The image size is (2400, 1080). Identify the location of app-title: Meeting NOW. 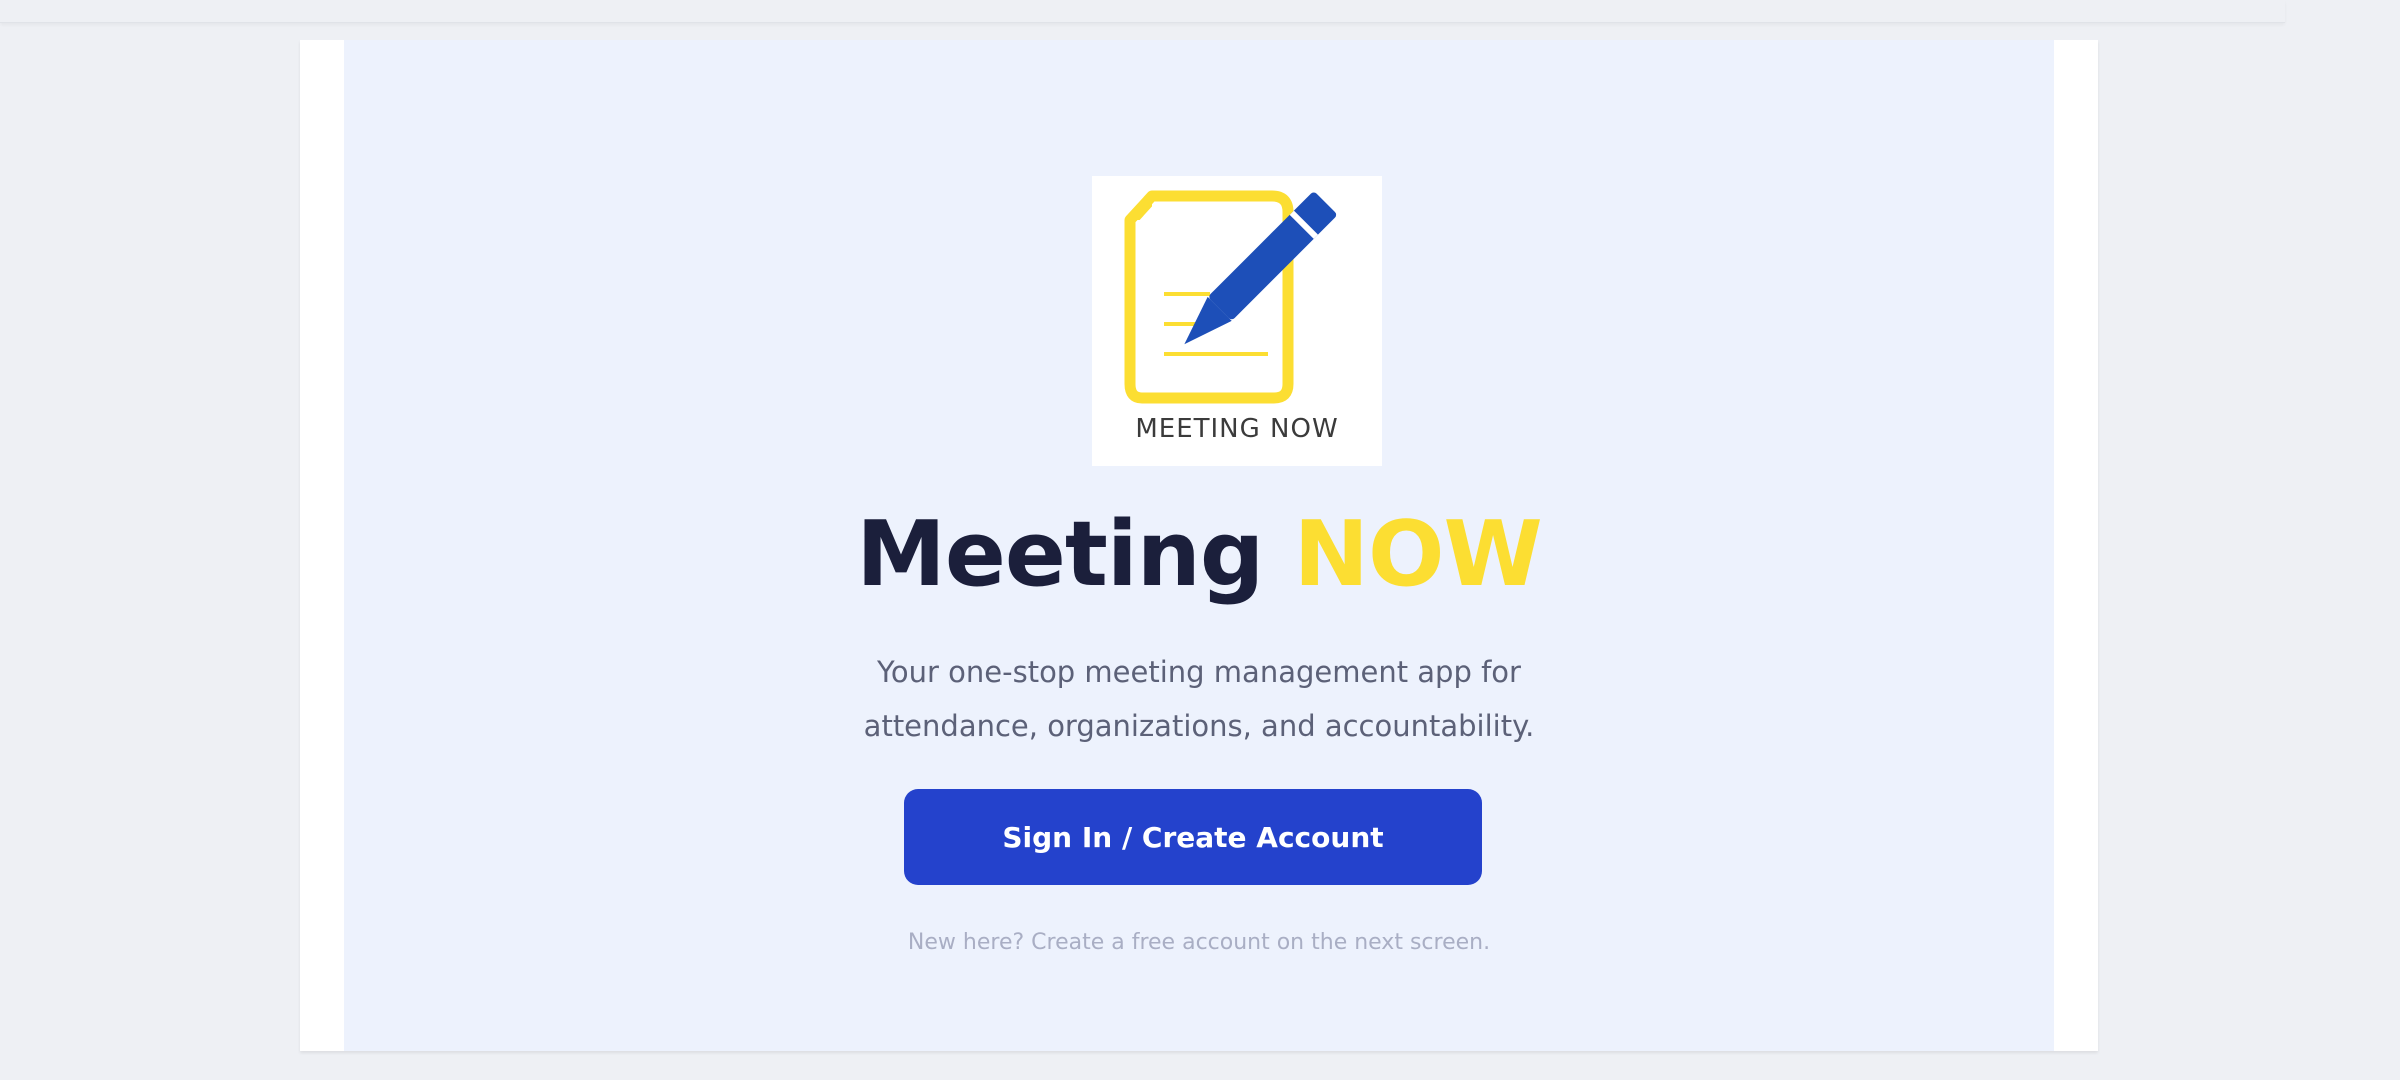
(1199, 555).